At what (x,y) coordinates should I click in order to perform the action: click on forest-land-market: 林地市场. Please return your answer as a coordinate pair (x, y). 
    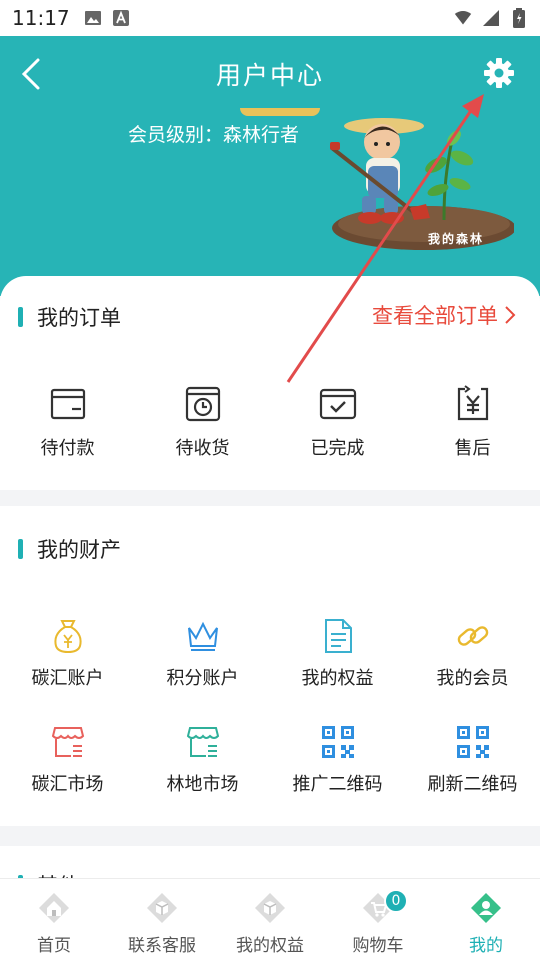
    Looking at the image, I should click on (202, 760).